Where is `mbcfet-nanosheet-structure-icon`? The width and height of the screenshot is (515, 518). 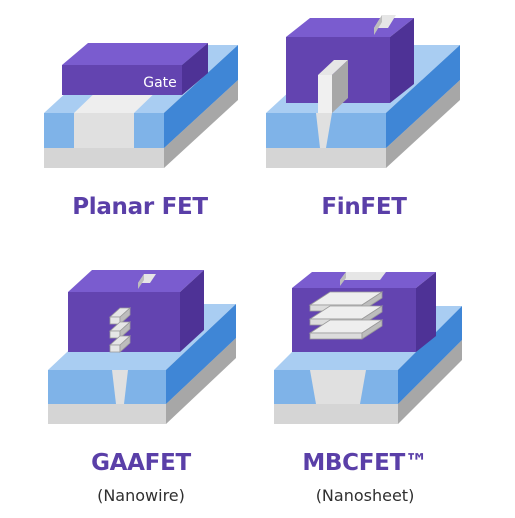
mbcfet-nanosheet-structure-icon is located at coordinates (368, 348).